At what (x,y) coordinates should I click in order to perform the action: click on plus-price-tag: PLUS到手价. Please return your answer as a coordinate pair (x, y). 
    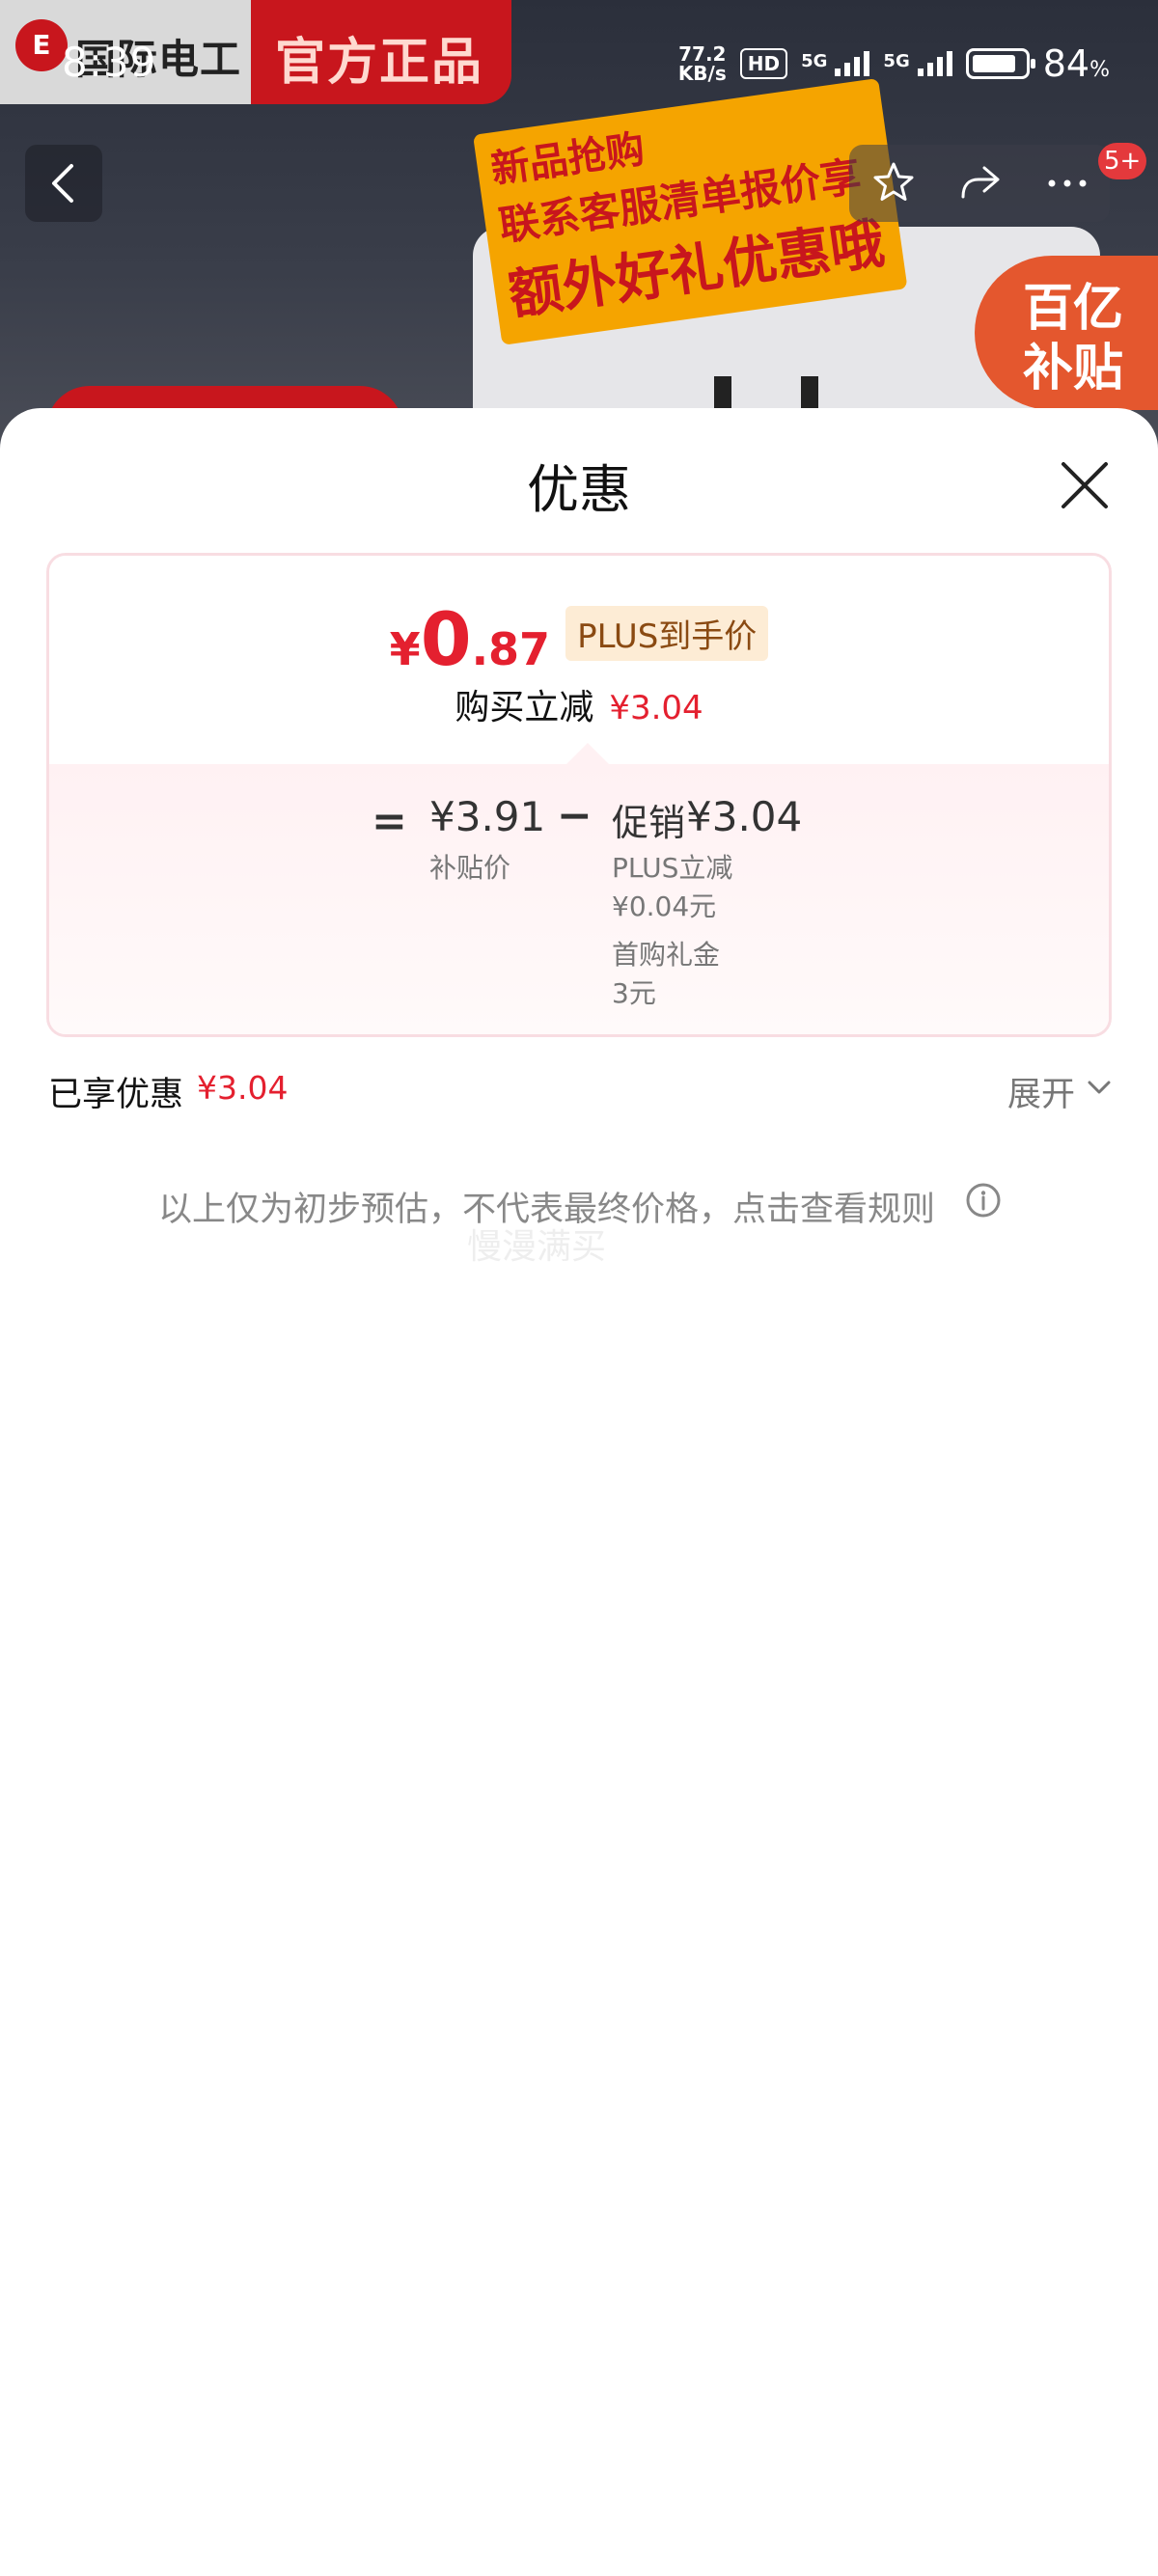
    Looking at the image, I should click on (667, 633).